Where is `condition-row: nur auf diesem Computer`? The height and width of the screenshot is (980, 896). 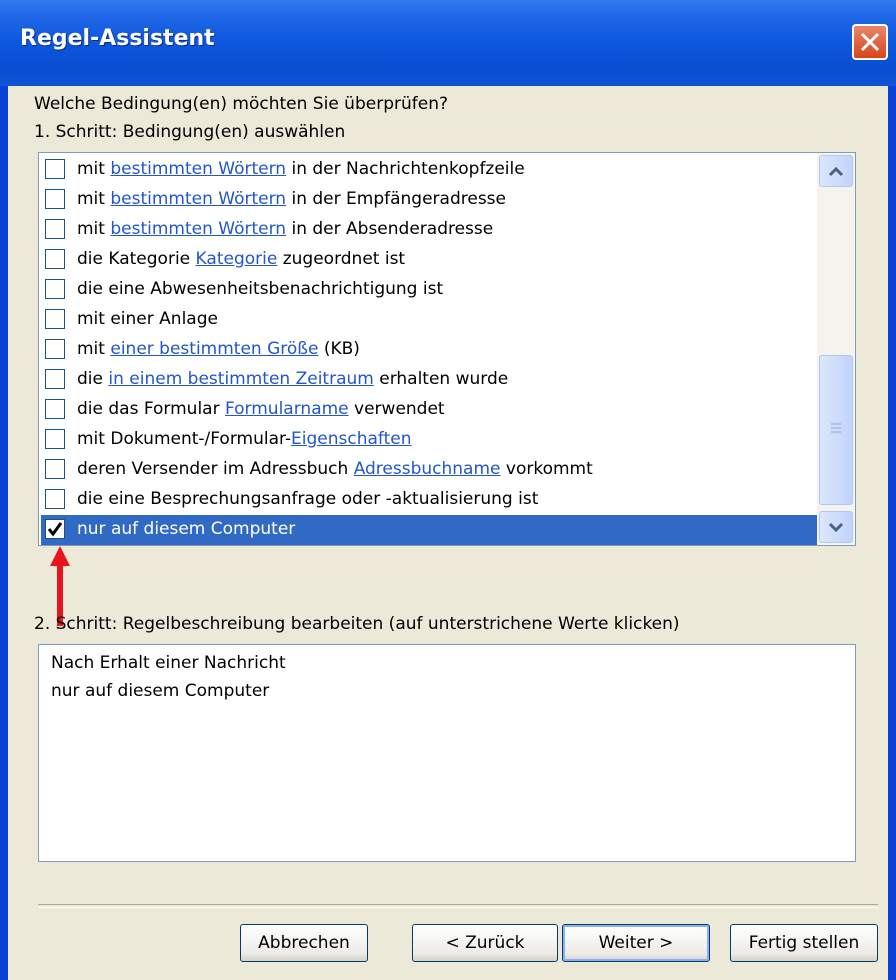 condition-row: nur auf diesem Computer is located at coordinates (429, 530).